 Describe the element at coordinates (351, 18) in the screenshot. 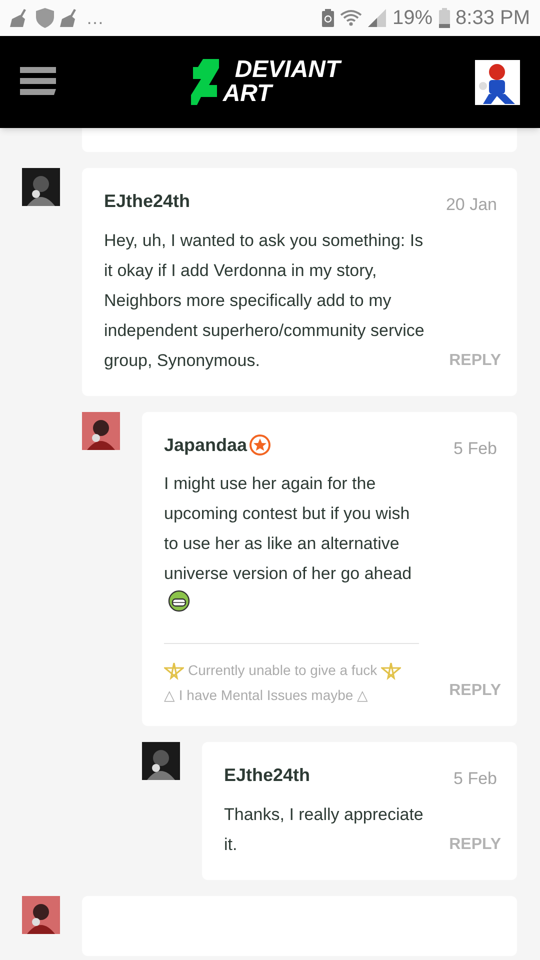

I see `wifi-icon` at that location.